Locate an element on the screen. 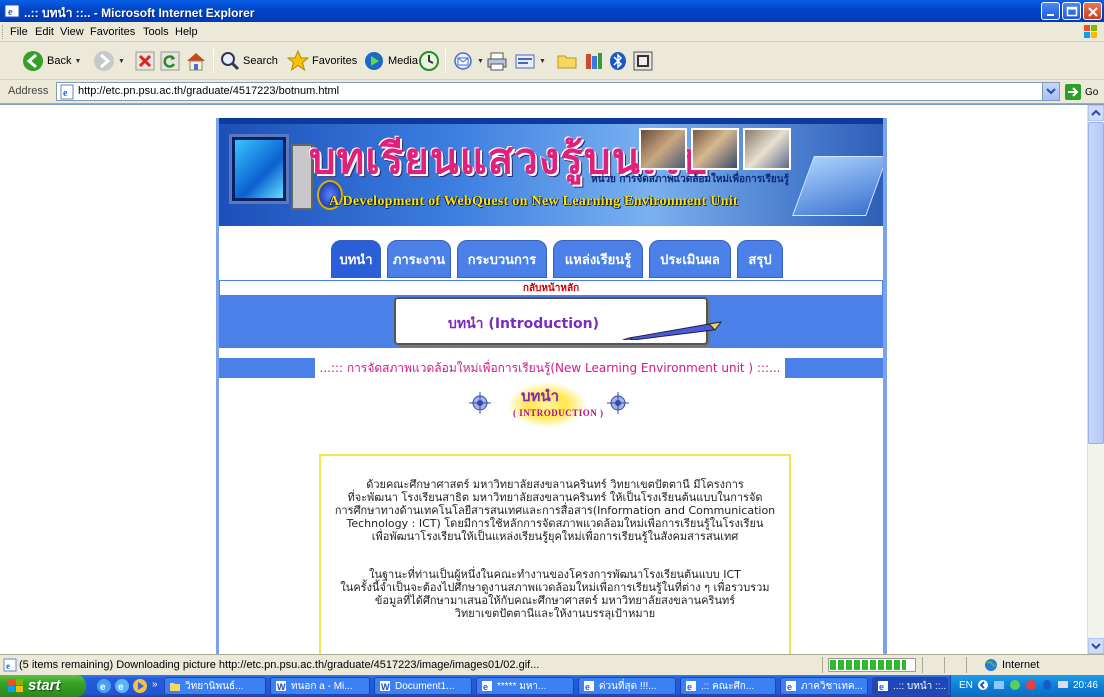 The height and width of the screenshot is (697, 1104). menu-view: View is located at coordinates (72, 32).